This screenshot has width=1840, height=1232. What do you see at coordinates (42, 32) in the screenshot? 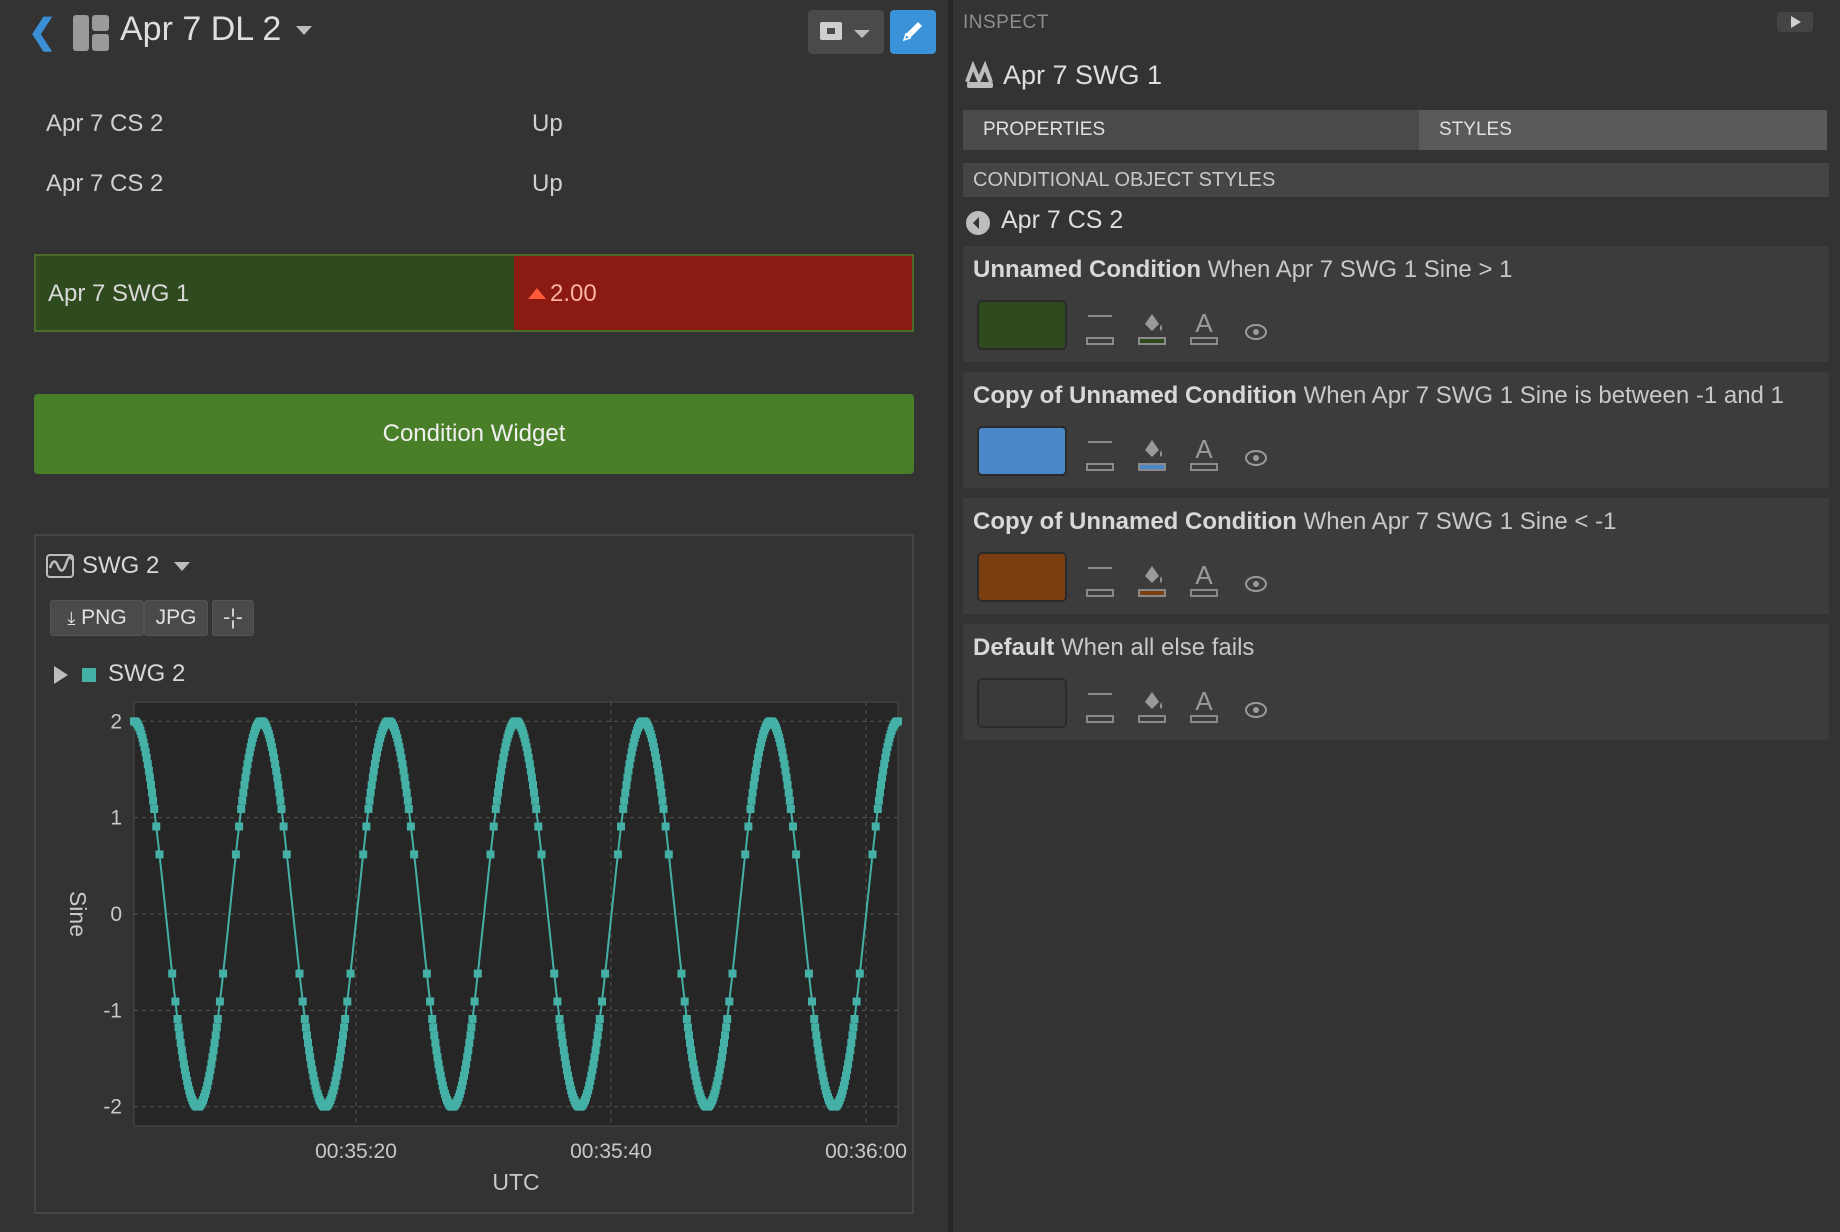
I see `back-chevron-icon: ❮` at bounding box center [42, 32].